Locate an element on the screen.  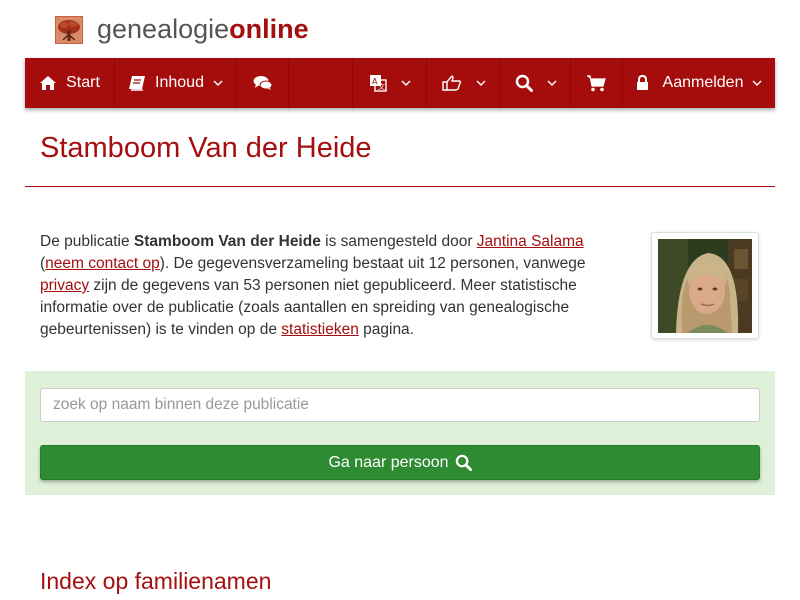
nav-like is located at coordinates (464, 83).